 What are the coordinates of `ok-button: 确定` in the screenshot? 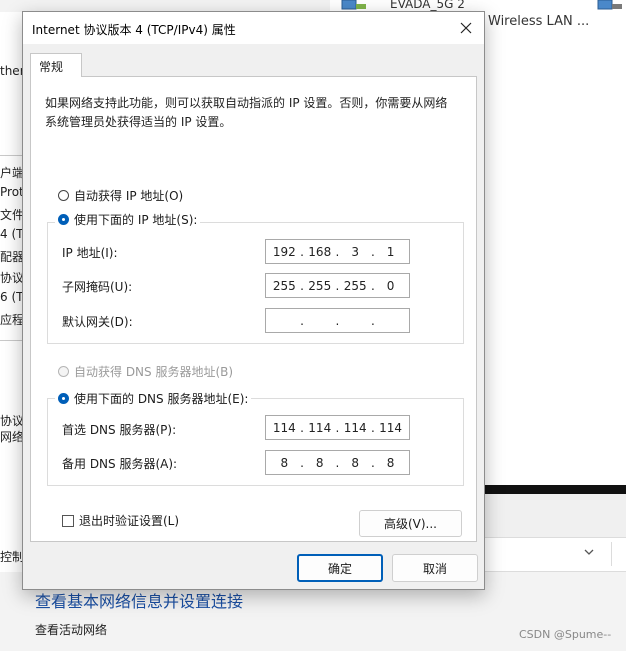 It's located at (340, 568).